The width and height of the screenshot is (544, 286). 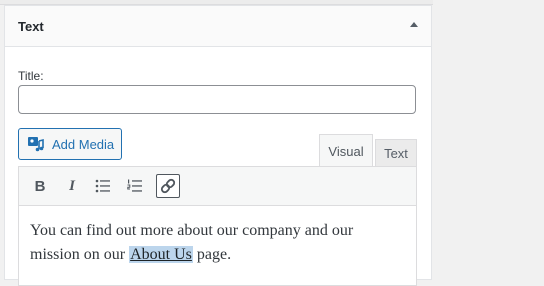 What do you see at coordinates (161, 254) in the screenshot?
I see `about-us-link: About Us` at bounding box center [161, 254].